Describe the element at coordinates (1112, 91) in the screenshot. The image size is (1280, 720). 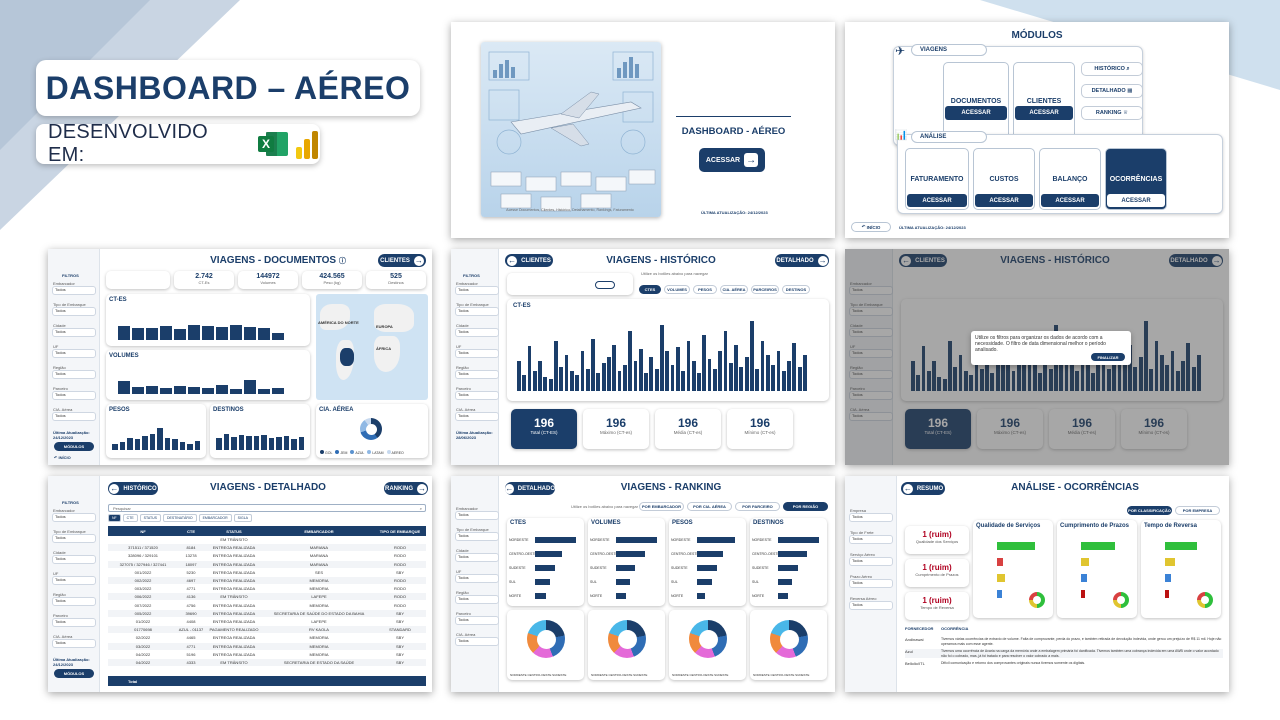
I see `module-detalhado: DETALHADO ▦` at that location.